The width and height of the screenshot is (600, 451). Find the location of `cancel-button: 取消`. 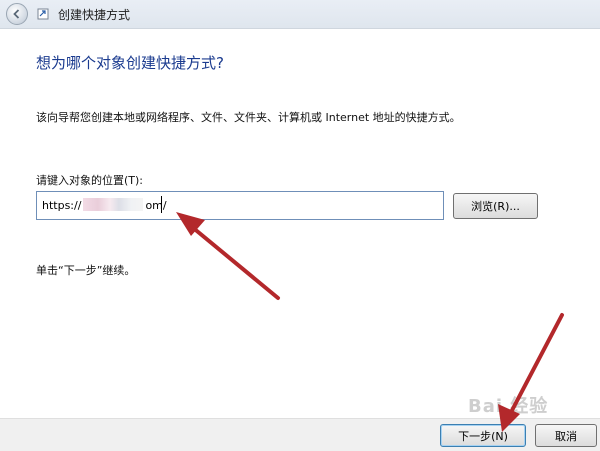

cancel-button: 取消 is located at coordinates (566, 435).